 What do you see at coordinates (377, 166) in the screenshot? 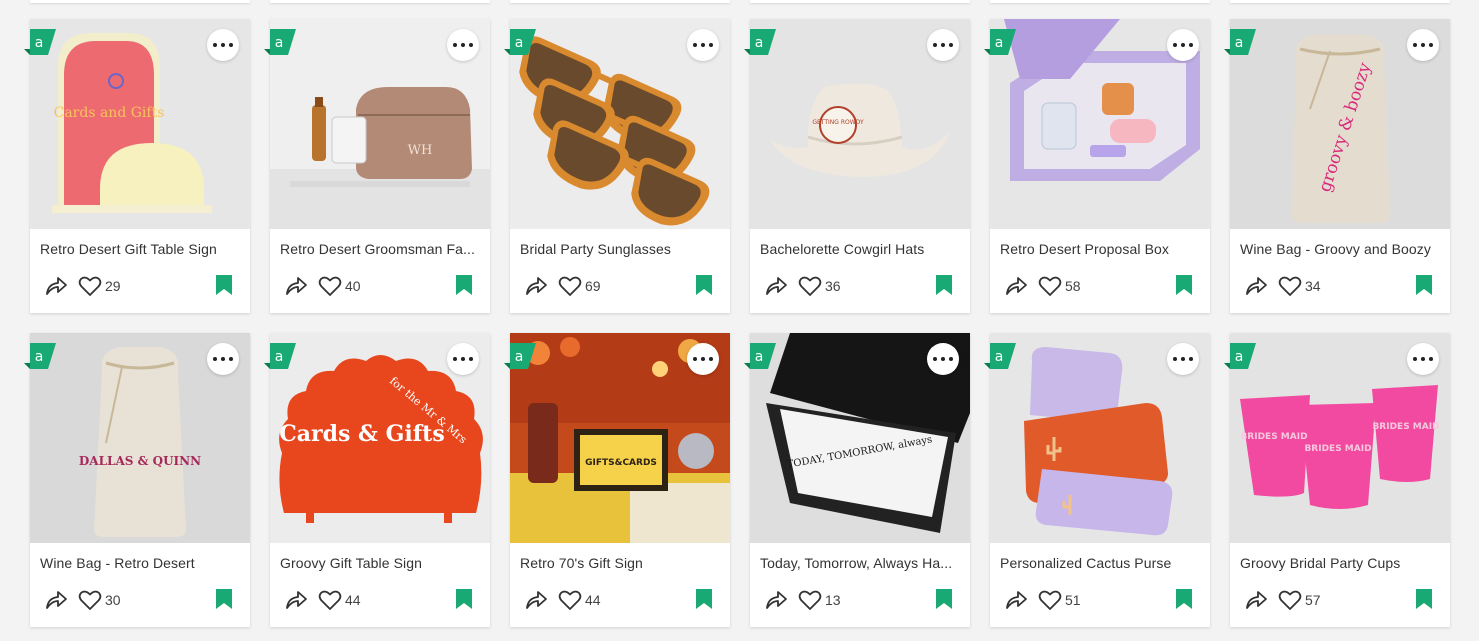
I see `product-card: WH a Retro Desert Groomsman Fa... 40` at bounding box center [377, 166].